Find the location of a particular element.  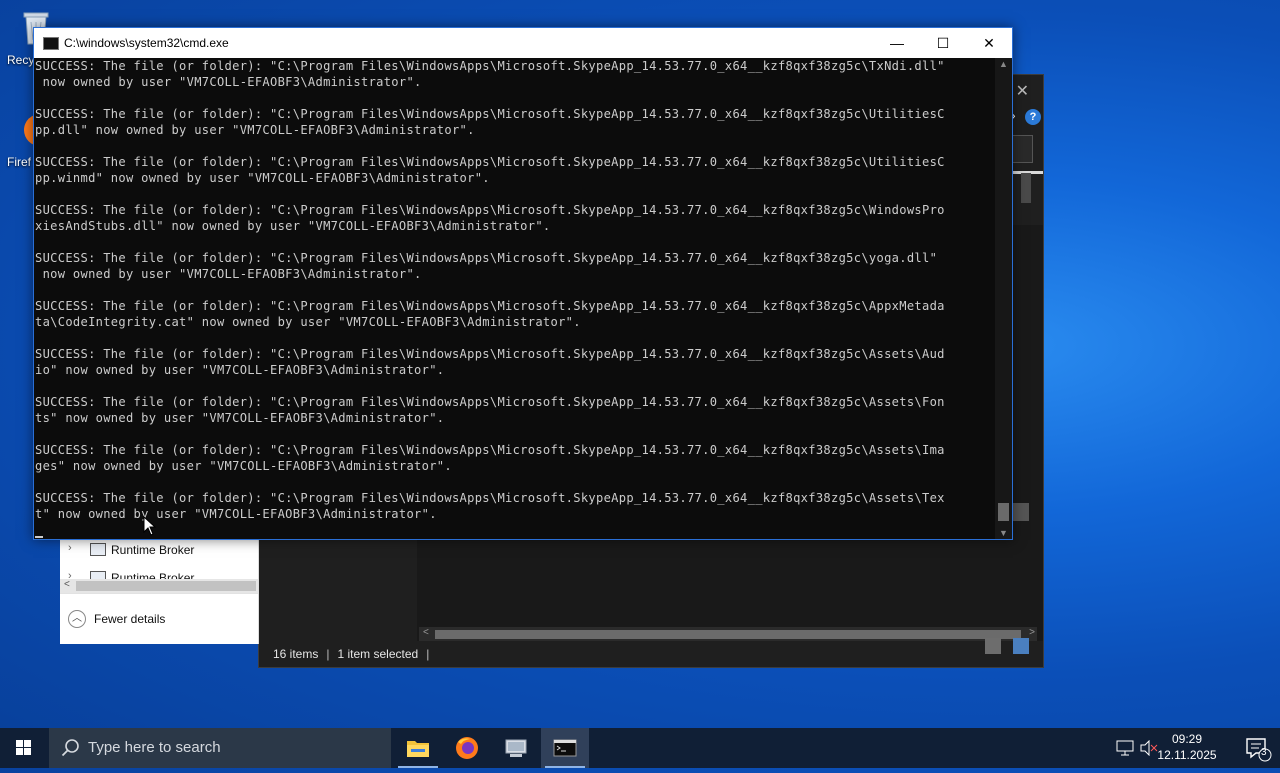

large-icons-view-icon is located at coordinates (1021, 646).